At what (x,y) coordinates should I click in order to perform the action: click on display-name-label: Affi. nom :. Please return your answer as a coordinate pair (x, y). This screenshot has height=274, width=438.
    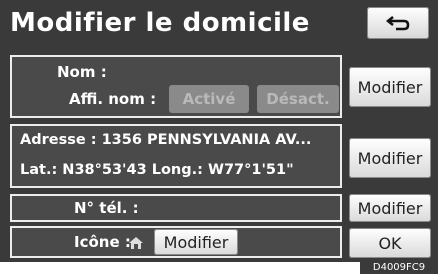
    Looking at the image, I should click on (113, 99).